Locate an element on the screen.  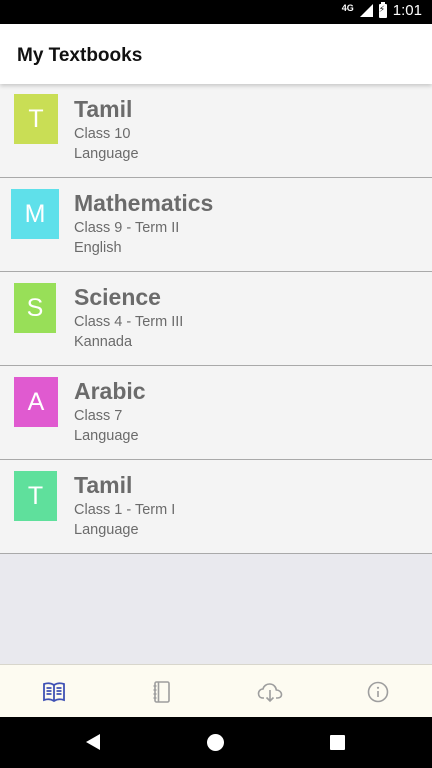
bottom-navigation is located at coordinates (216, 691).